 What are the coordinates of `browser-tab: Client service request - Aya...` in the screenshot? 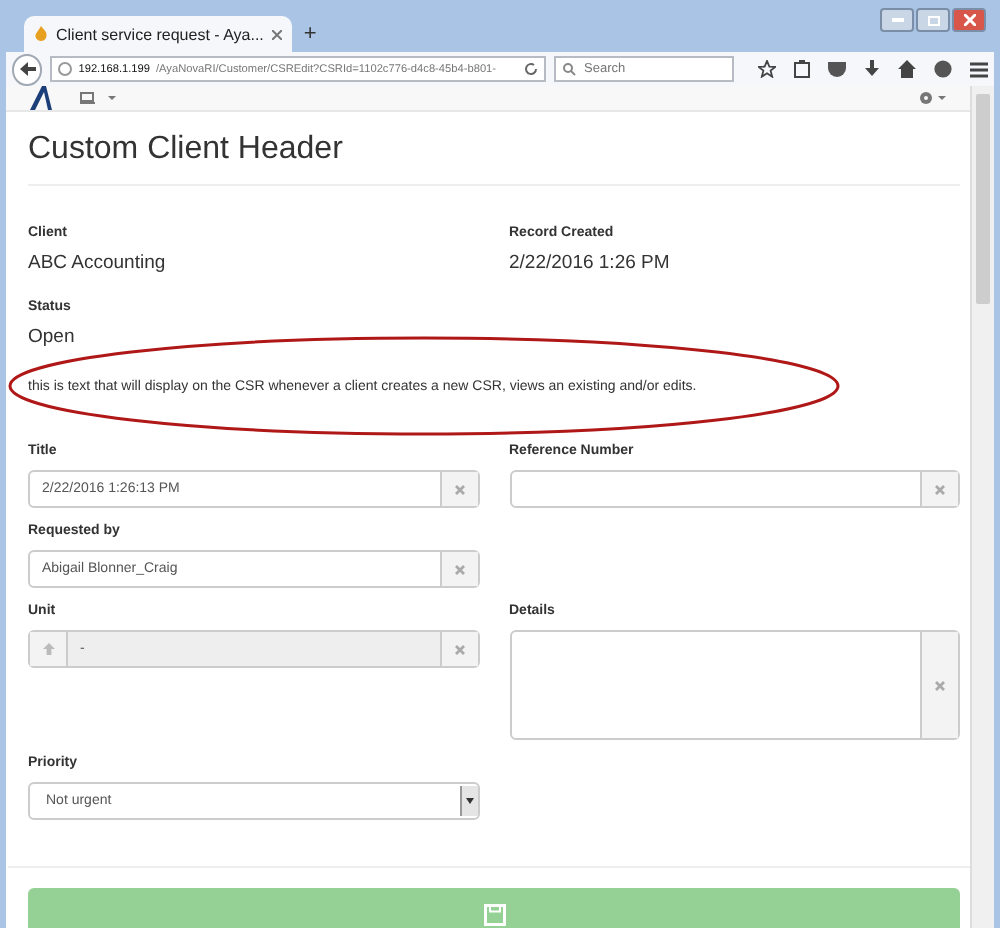 It's located at (158, 34).